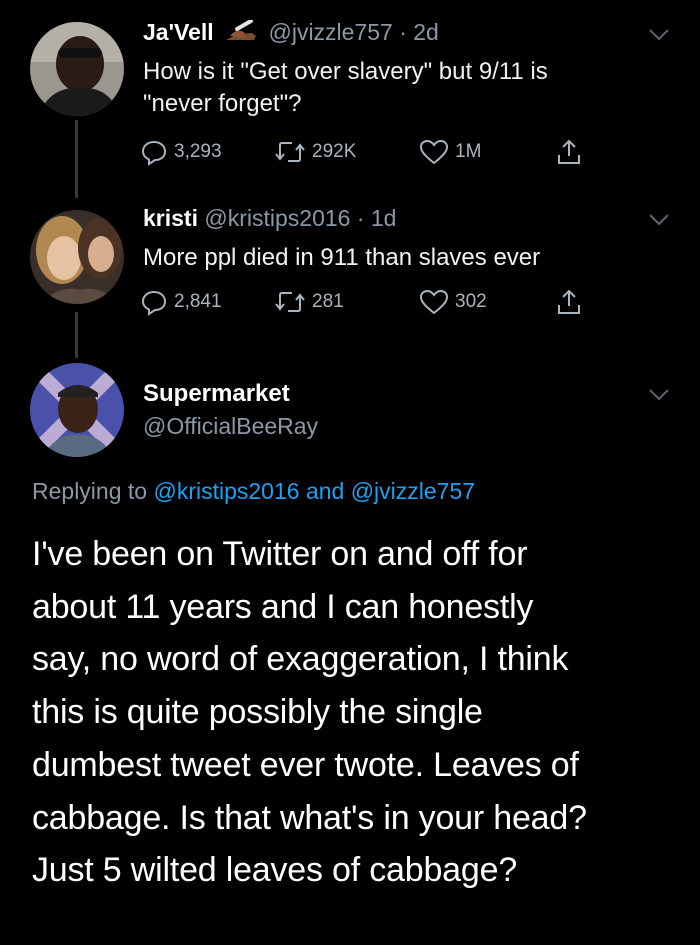 Image resolution: width=700 pixels, height=945 pixels. I want to click on tweet-2-actions: 2,841 281 302, so click(370, 303).